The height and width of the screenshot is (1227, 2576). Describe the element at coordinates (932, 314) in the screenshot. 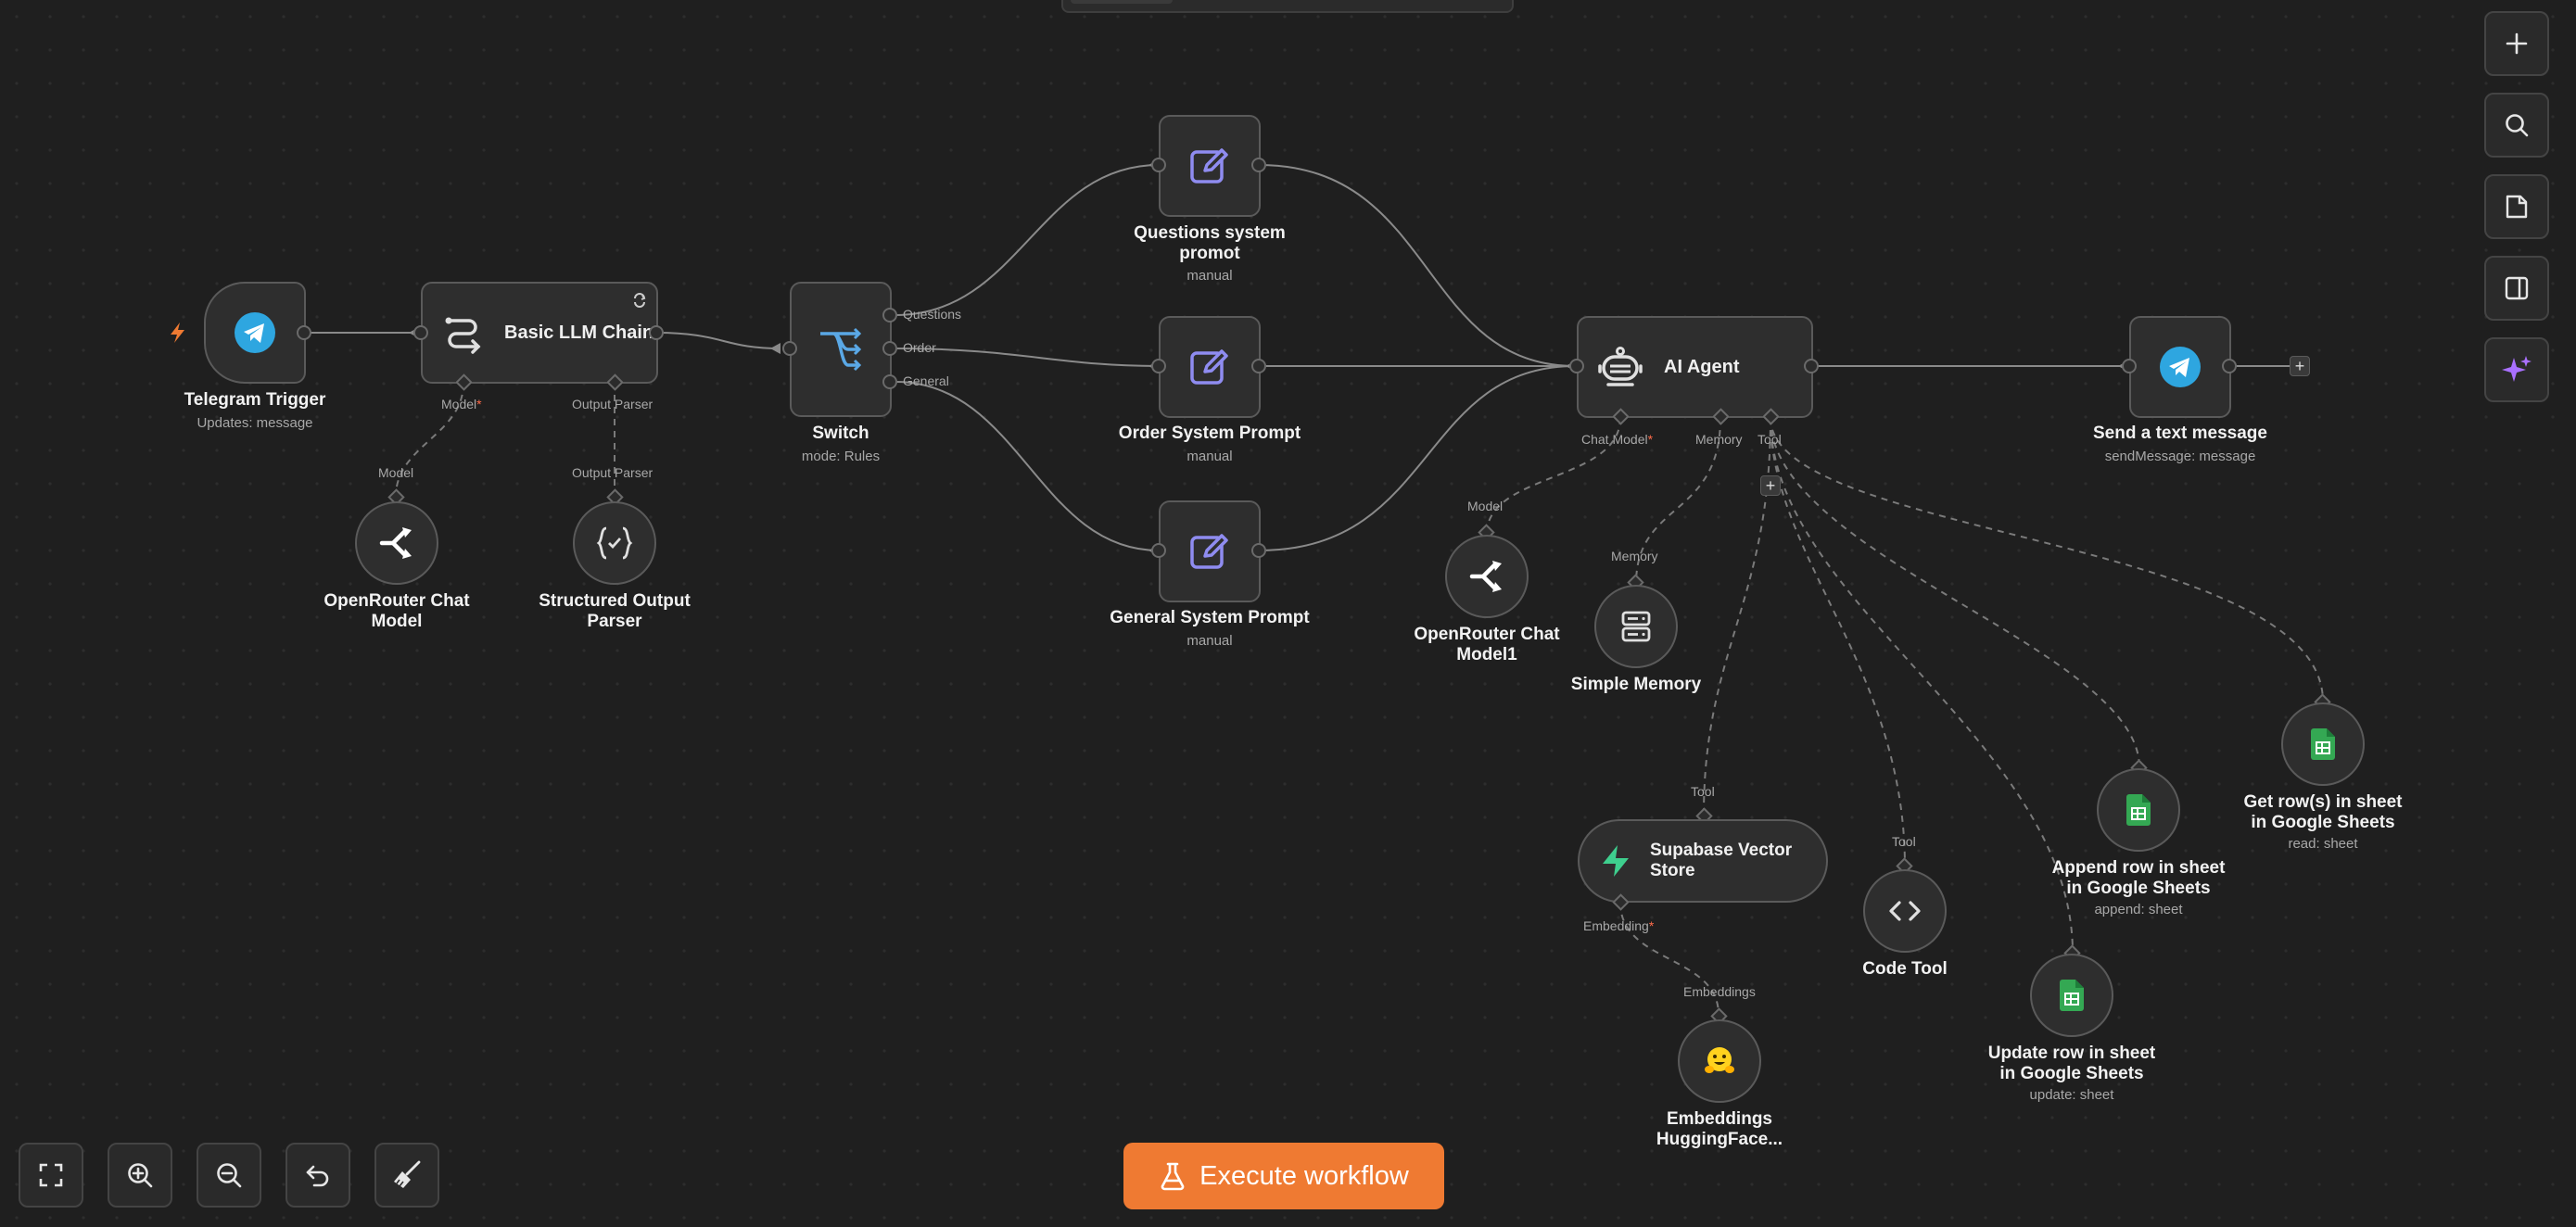

I see `output-label: Questions` at that location.